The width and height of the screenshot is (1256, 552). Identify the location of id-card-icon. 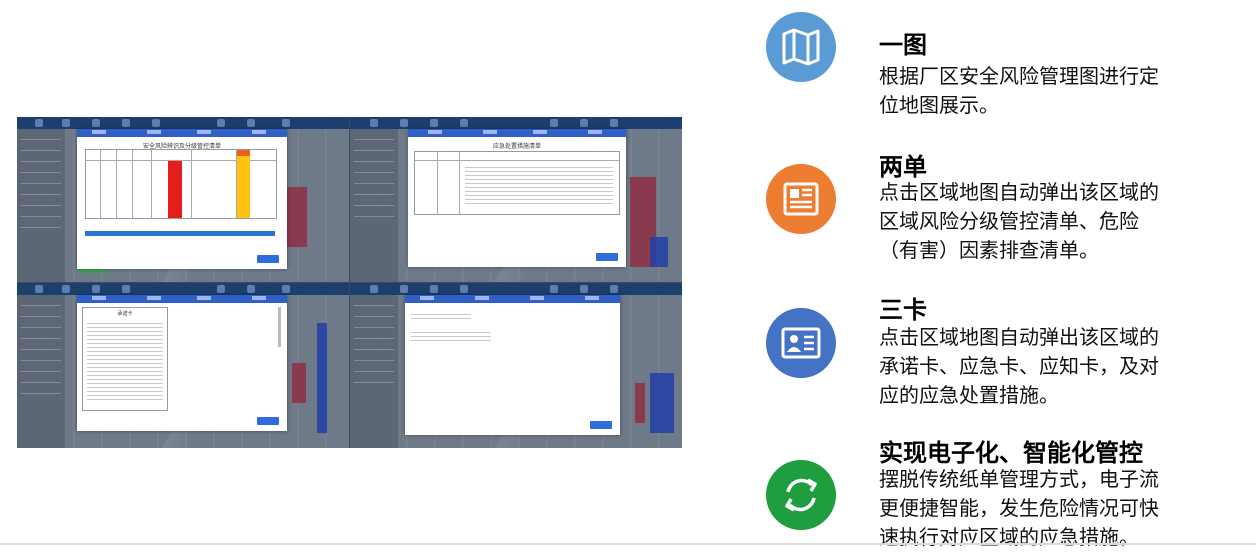
(801, 343).